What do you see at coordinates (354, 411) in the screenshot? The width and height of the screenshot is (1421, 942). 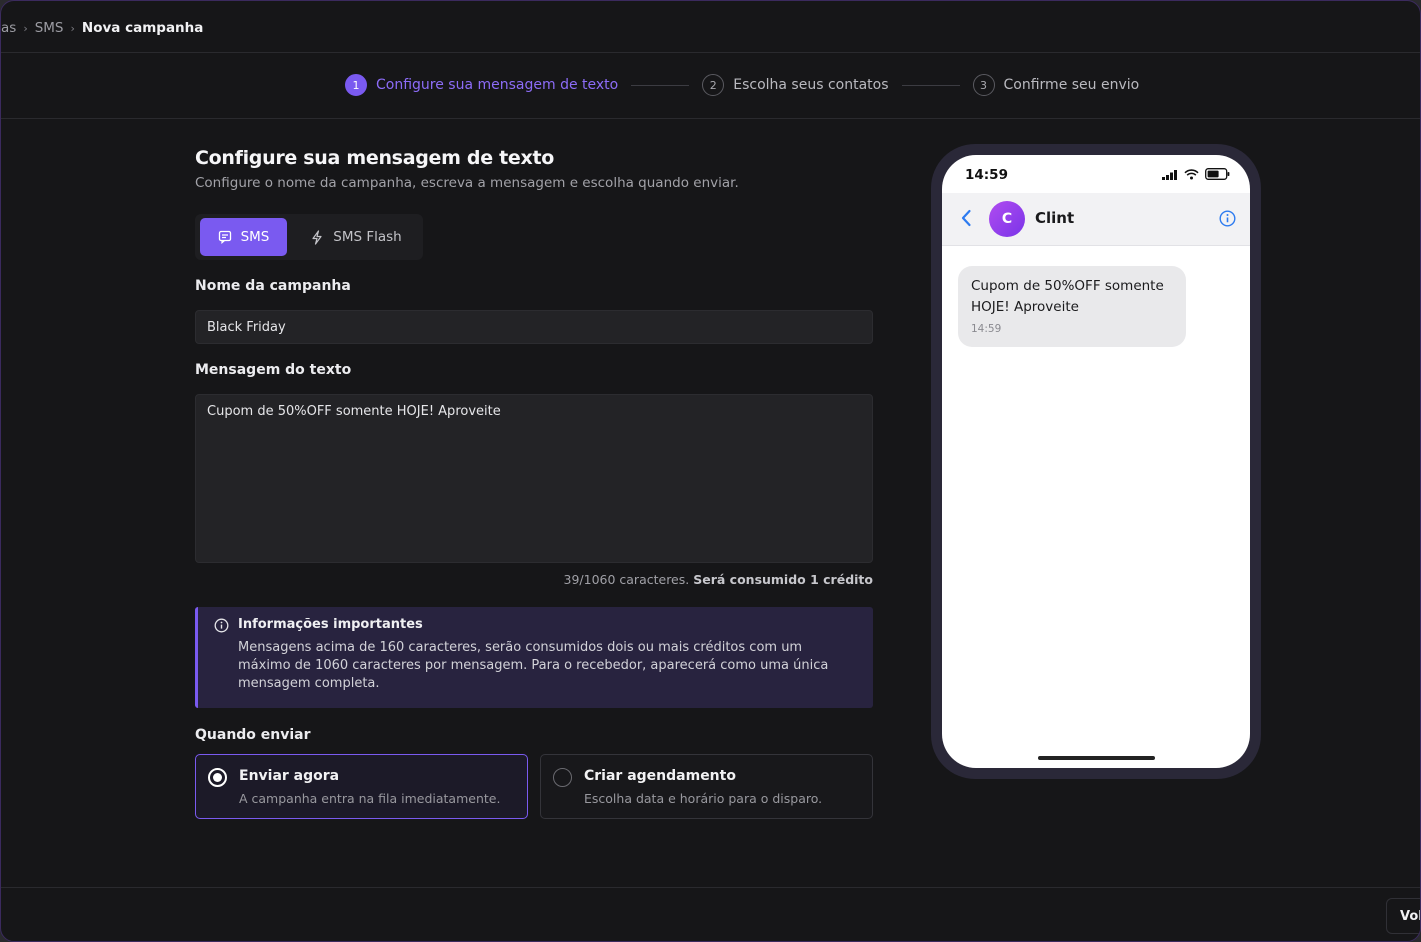 I see `message-value: Cupom de 50%OFF somente HOJE! Aproveite` at bounding box center [354, 411].